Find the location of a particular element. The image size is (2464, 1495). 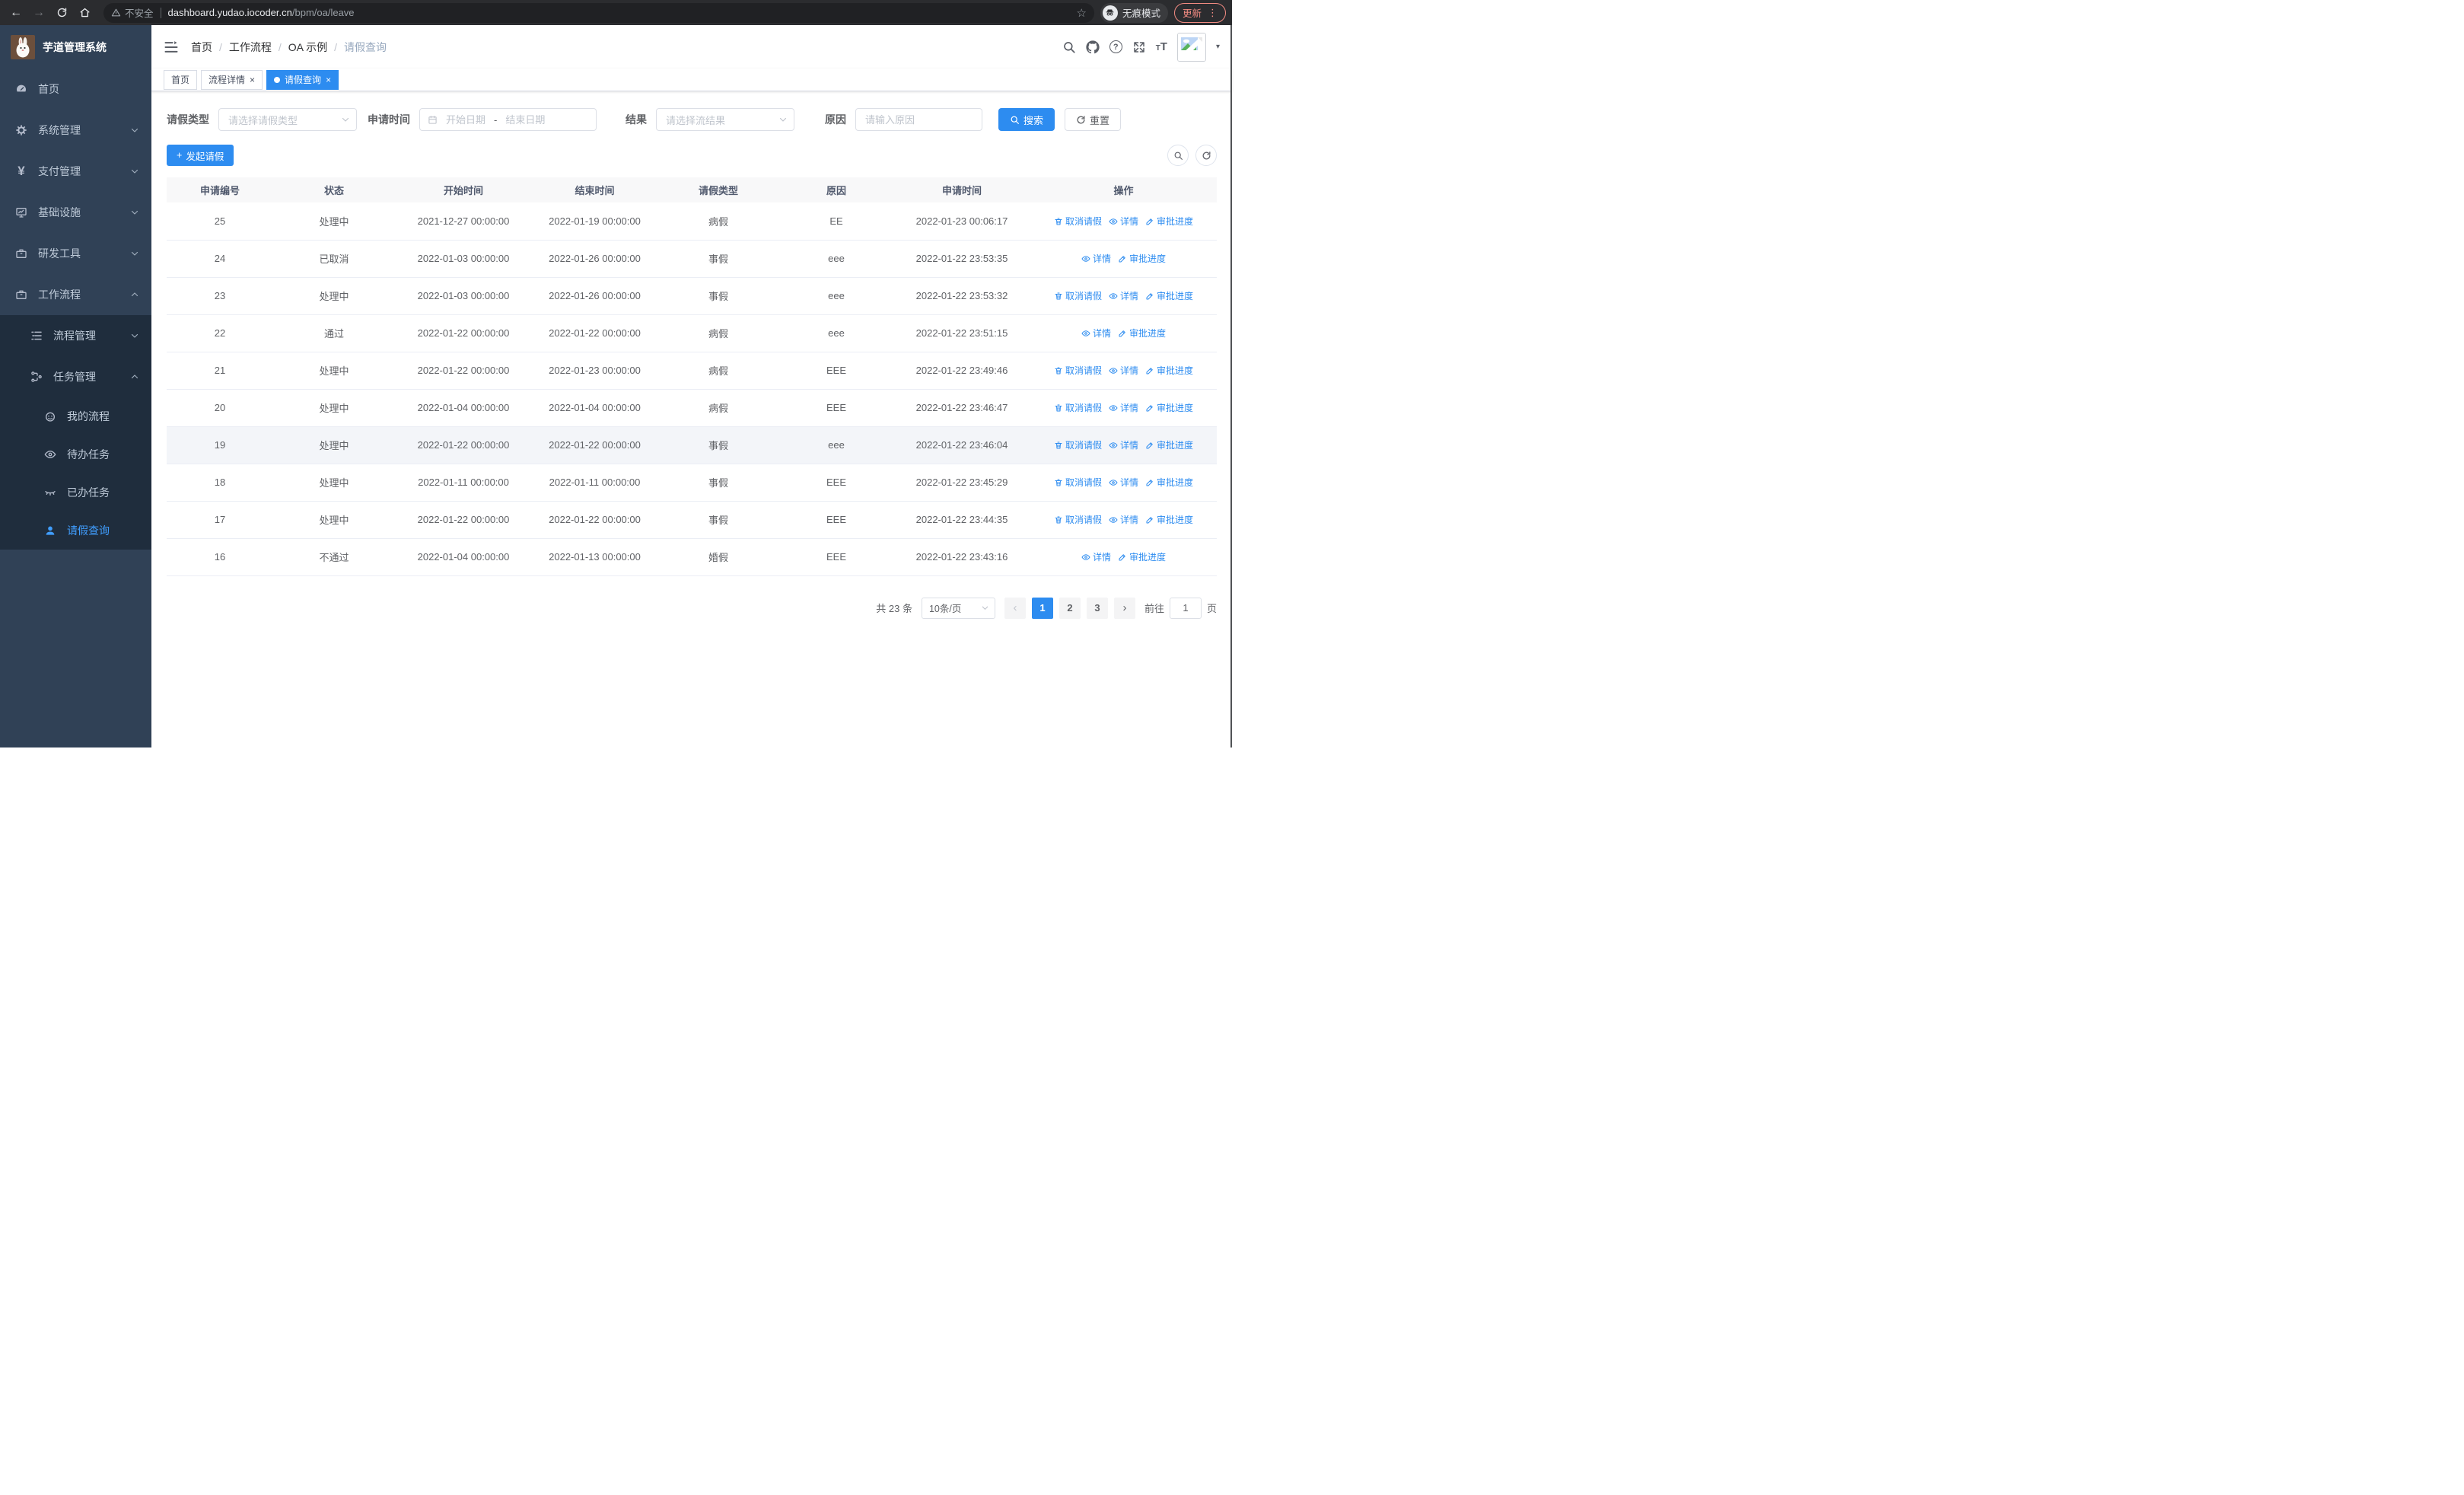

sidebar-item-infrastructure: 基础设施 is located at coordinates (75, 212).